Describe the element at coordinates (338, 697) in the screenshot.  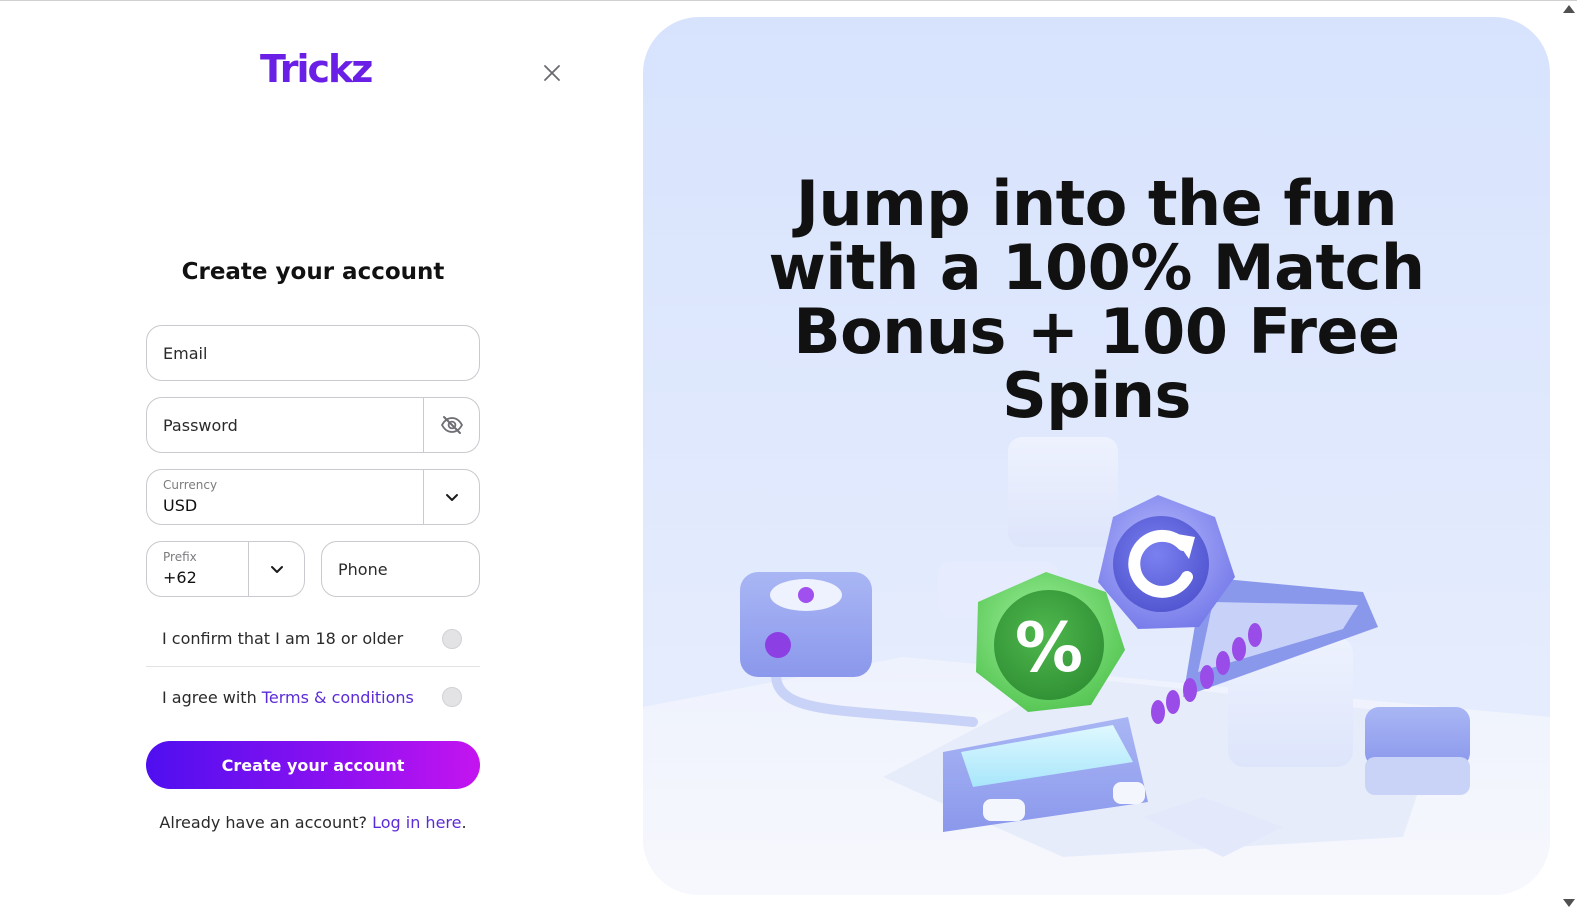
I see `terms-link: Terms & conditions` at that location.